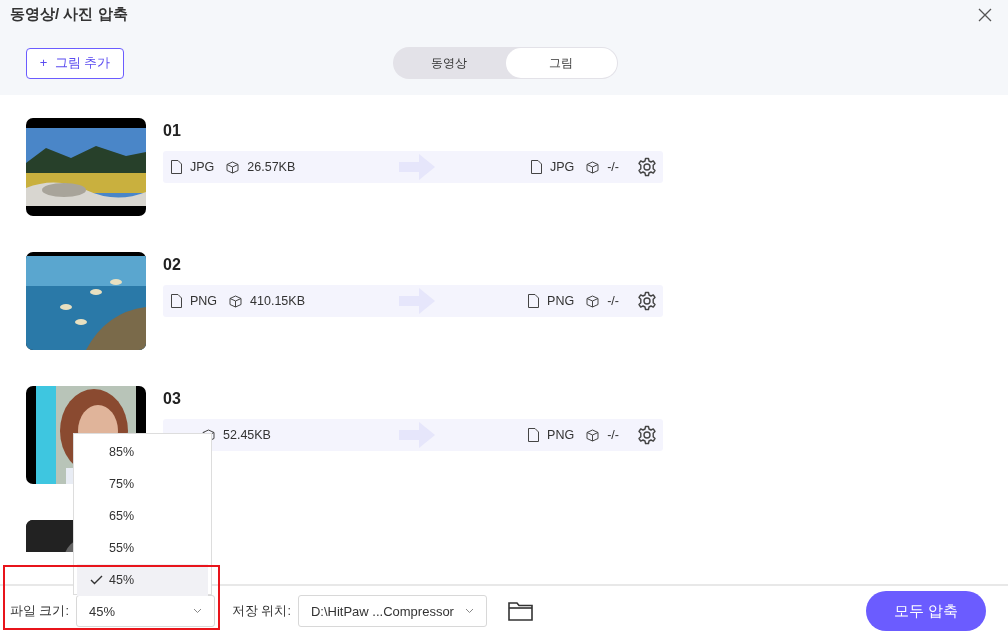 The image size is (1008, 636). Describe the element at coordinates (277, 301) in the screenshot. I see `size-text: 410.15KB` at that location.